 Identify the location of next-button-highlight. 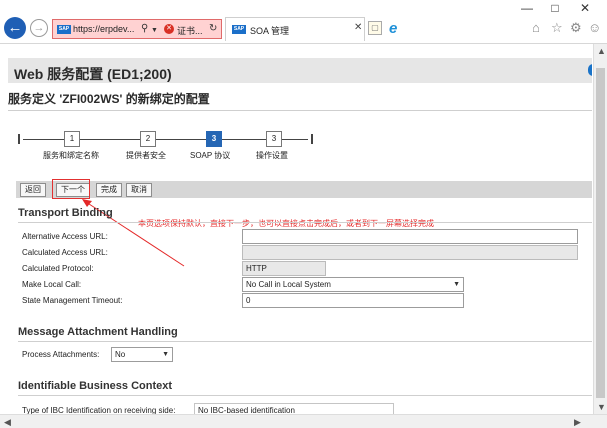
(71, 189).